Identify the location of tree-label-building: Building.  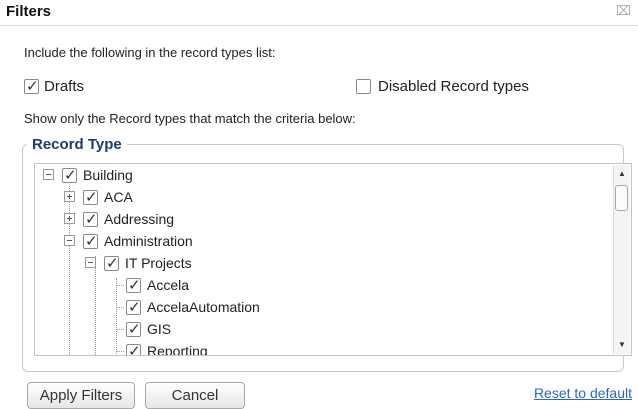
(108, 175).